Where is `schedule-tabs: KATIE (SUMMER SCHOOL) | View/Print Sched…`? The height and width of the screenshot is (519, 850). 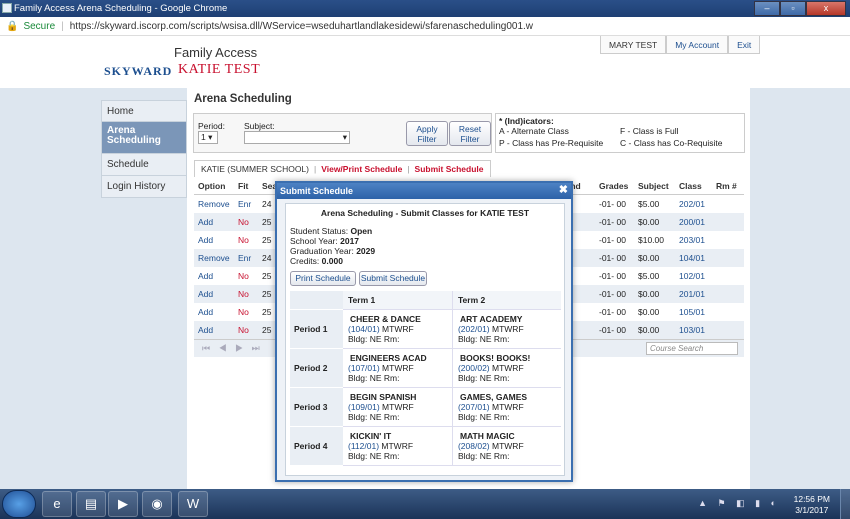
schedule-tabs: KATIE (SUMMER SCHOOL) | View/Print Sched… is located at coordinates (342, 168).